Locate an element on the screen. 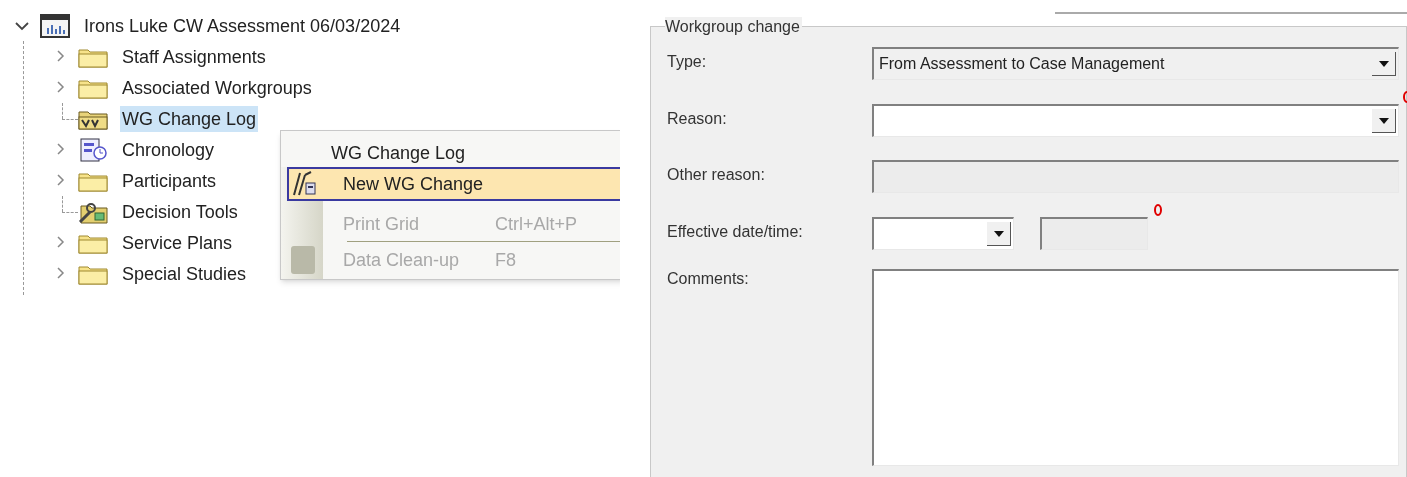  field-label: Type: is located at coordinates (687, 62).